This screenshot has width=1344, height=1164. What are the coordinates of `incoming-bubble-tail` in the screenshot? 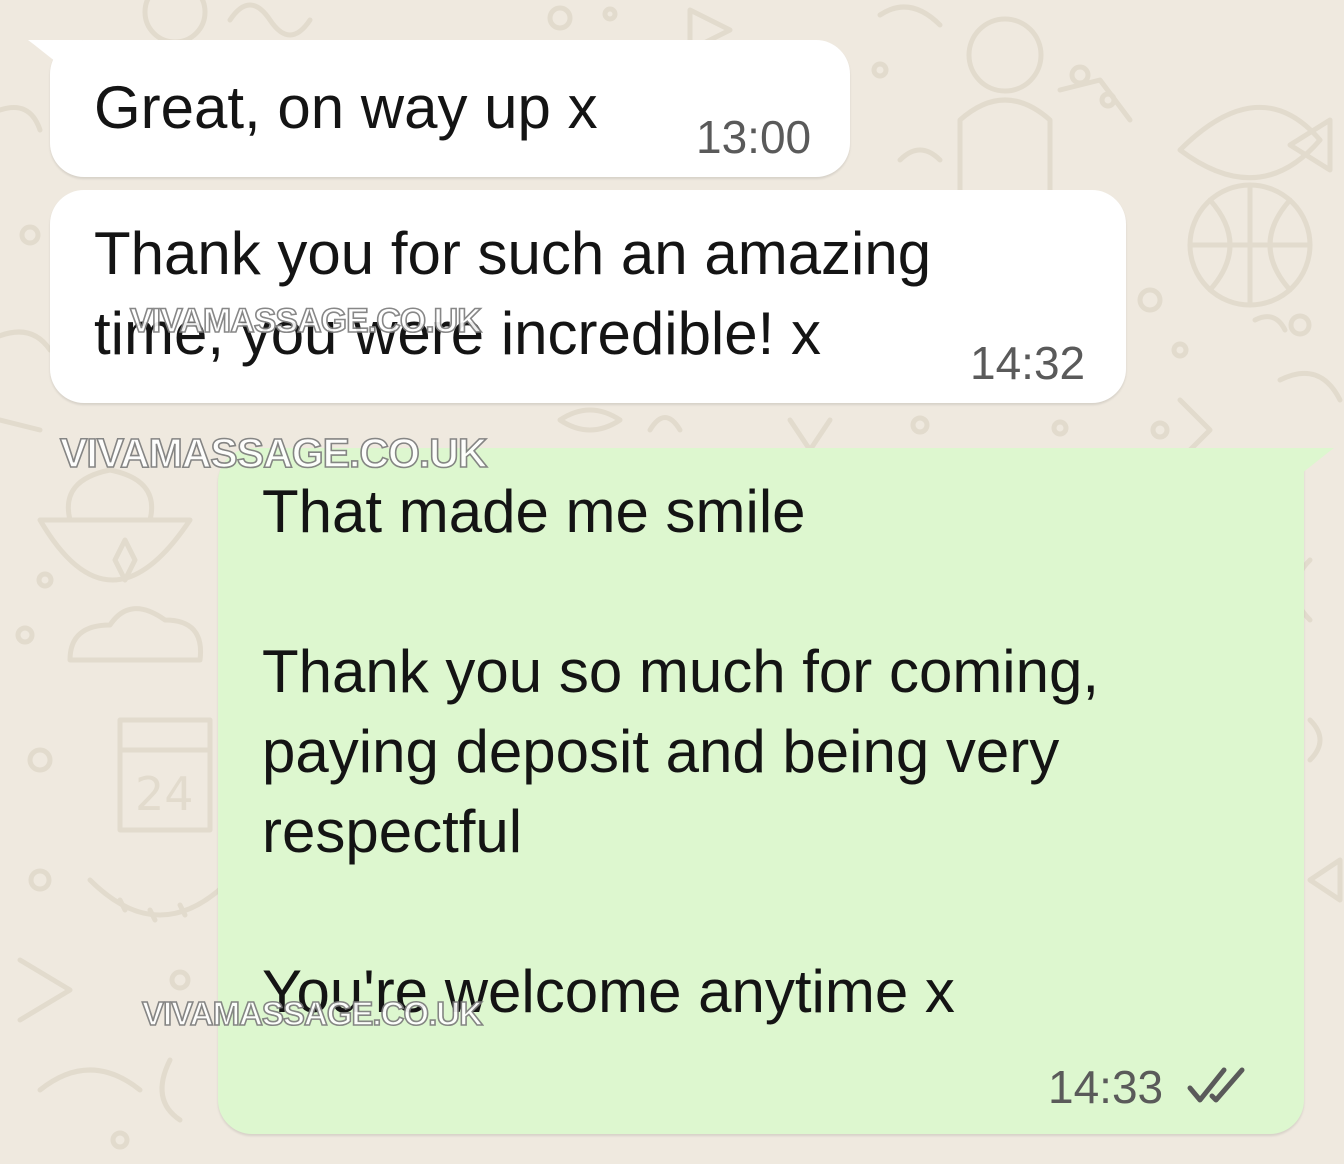 It's located at (55, 60).